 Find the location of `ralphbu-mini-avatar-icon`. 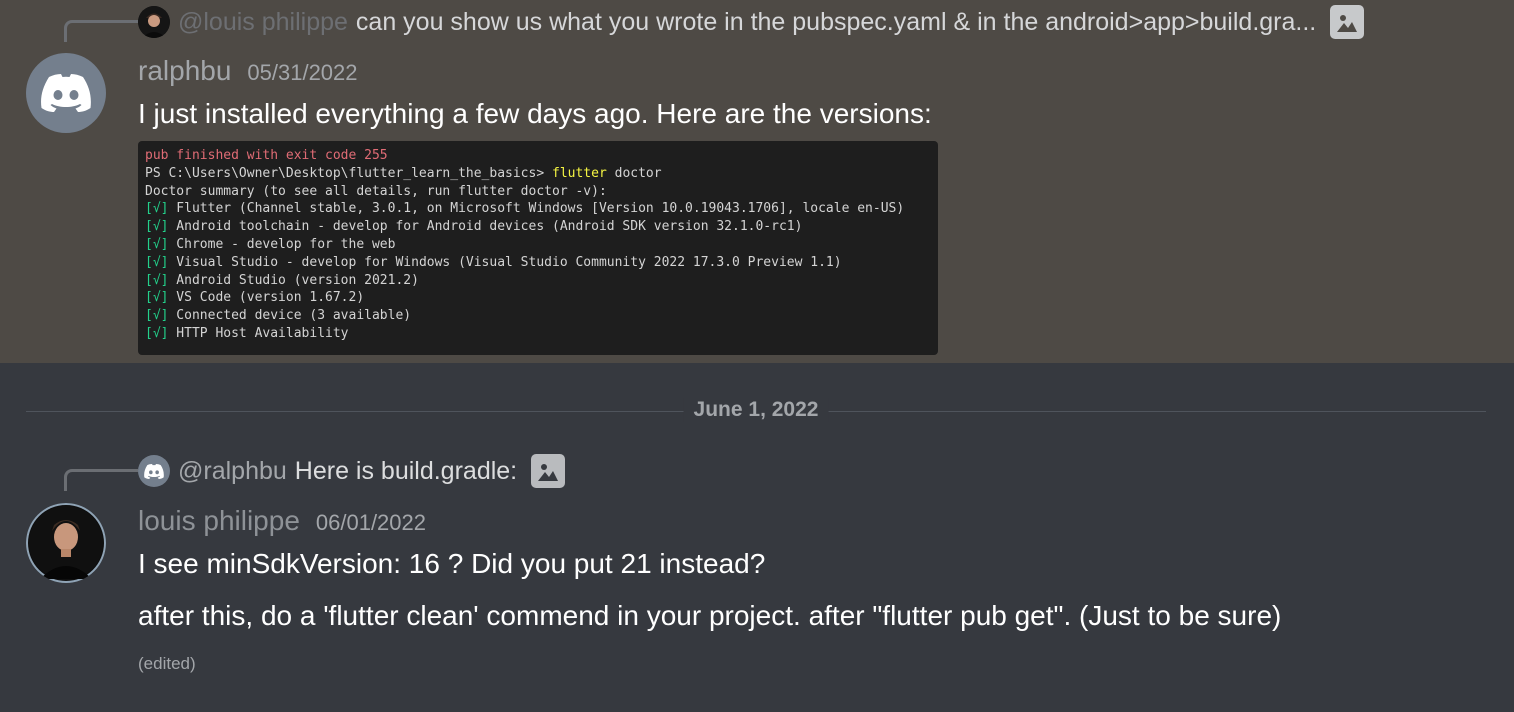

ralphbu-mini-avatar-icon is located at coordinates (154, 471).